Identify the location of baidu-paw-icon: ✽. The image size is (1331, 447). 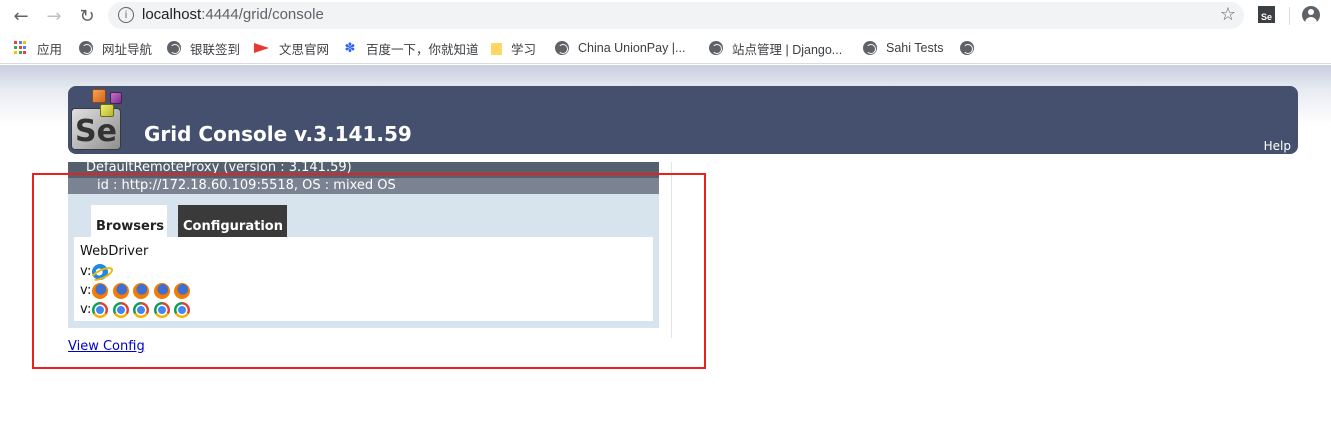
(350, 47).